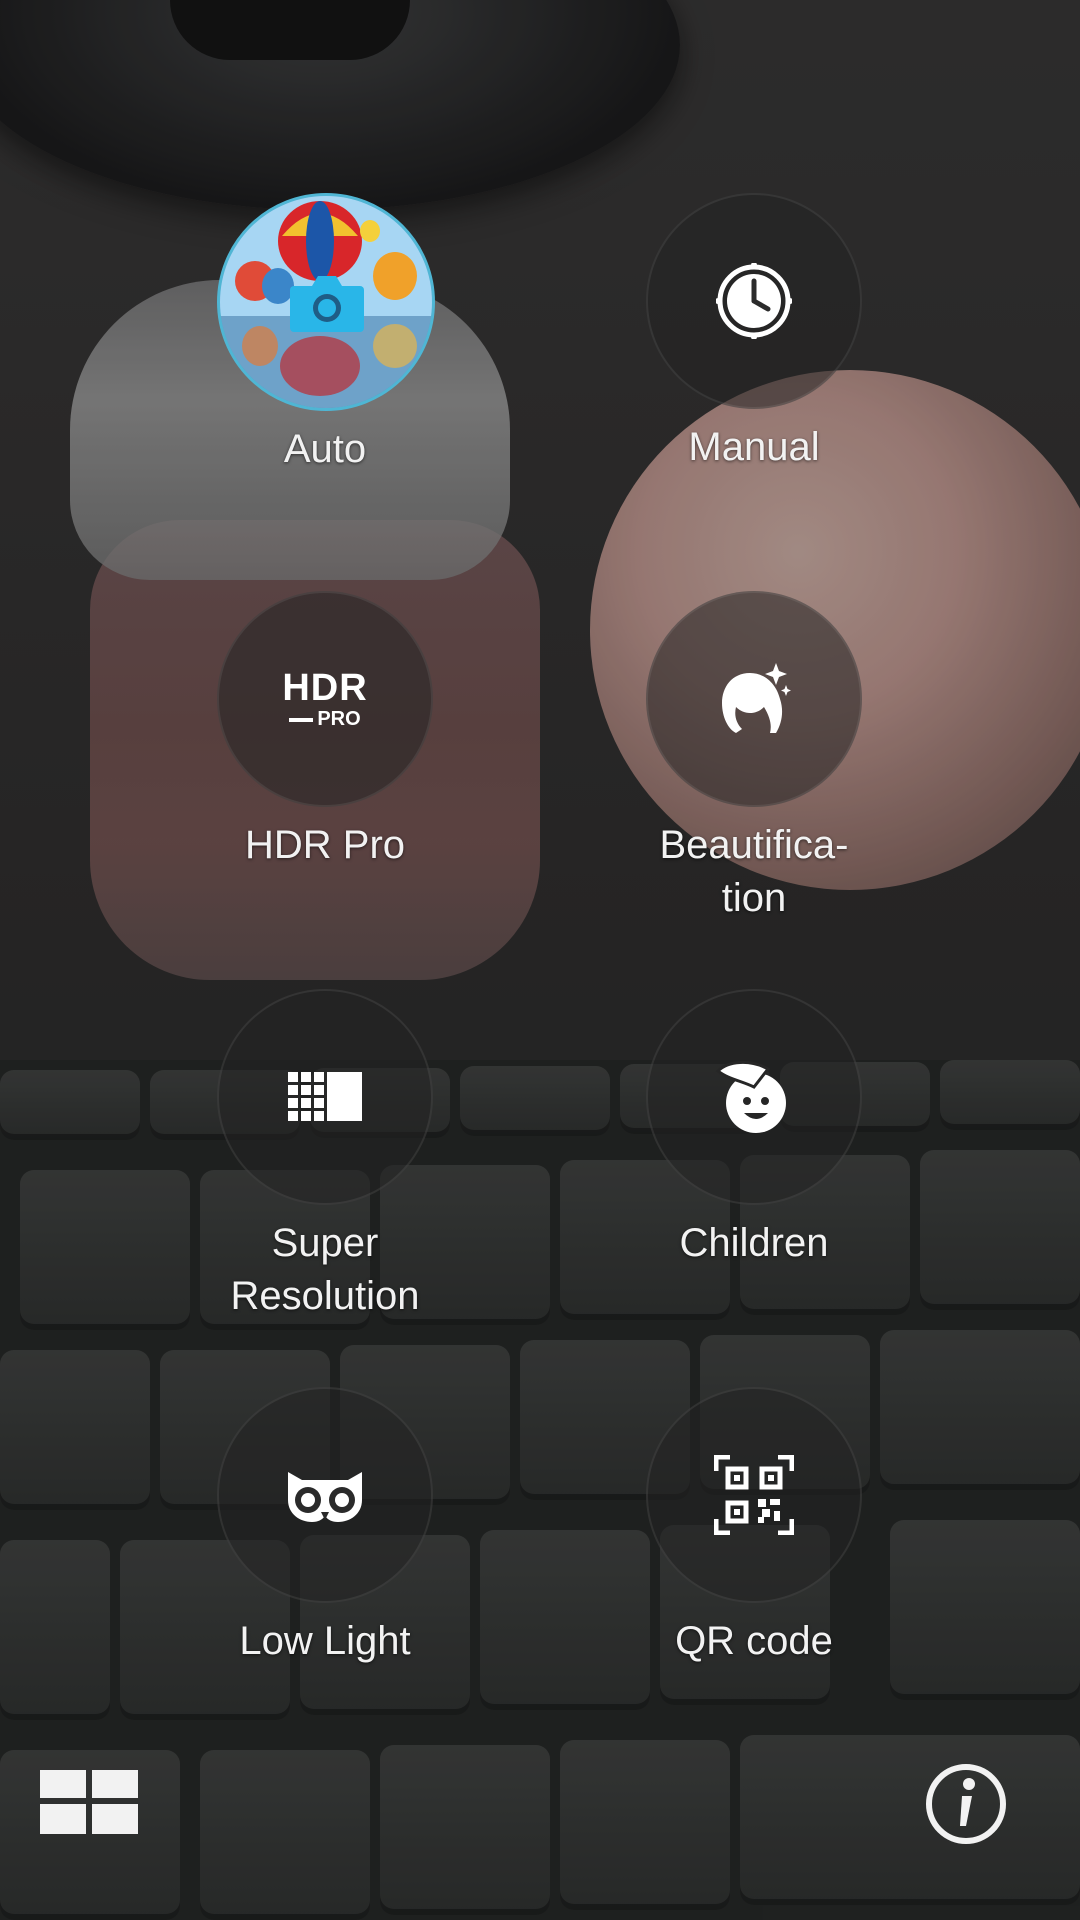 Image resolution: width=1080 pixels, height=1920 pixels. I want to click on mode-children: Children, so click(754, 1129).